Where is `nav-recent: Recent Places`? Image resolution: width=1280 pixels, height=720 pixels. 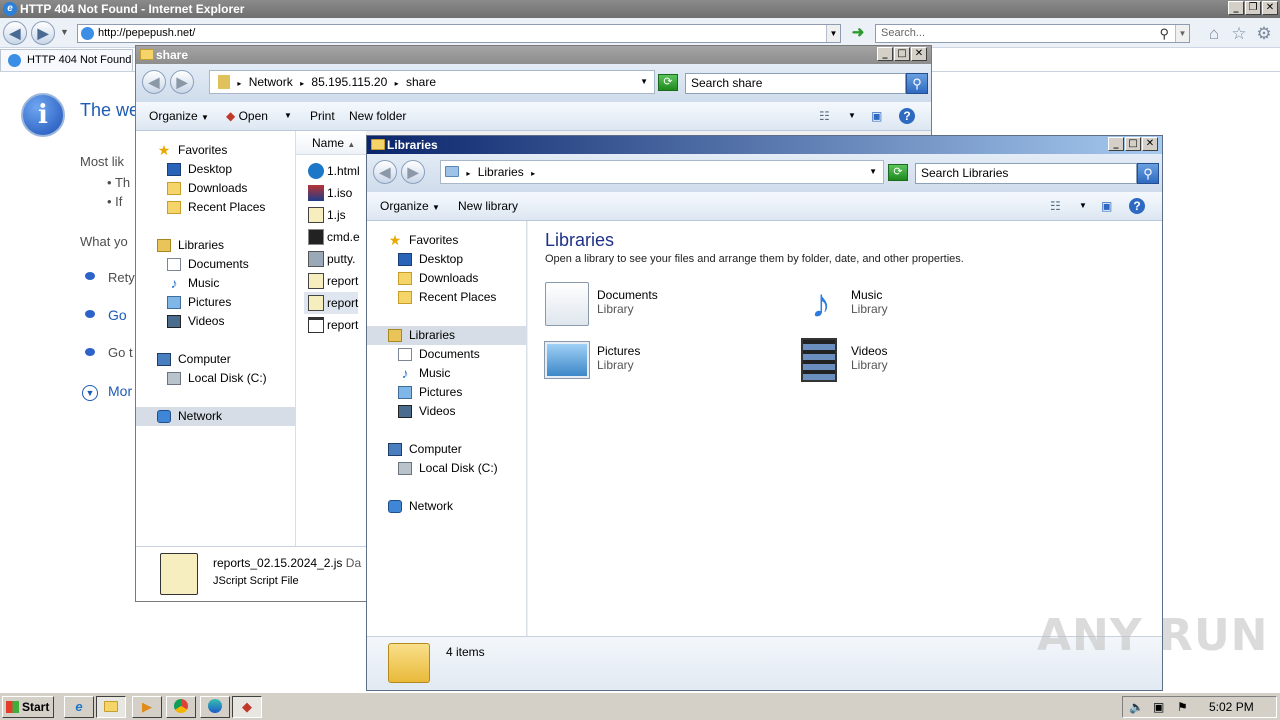
nav-recent: Recent Places is located at coordinates (215, 207).